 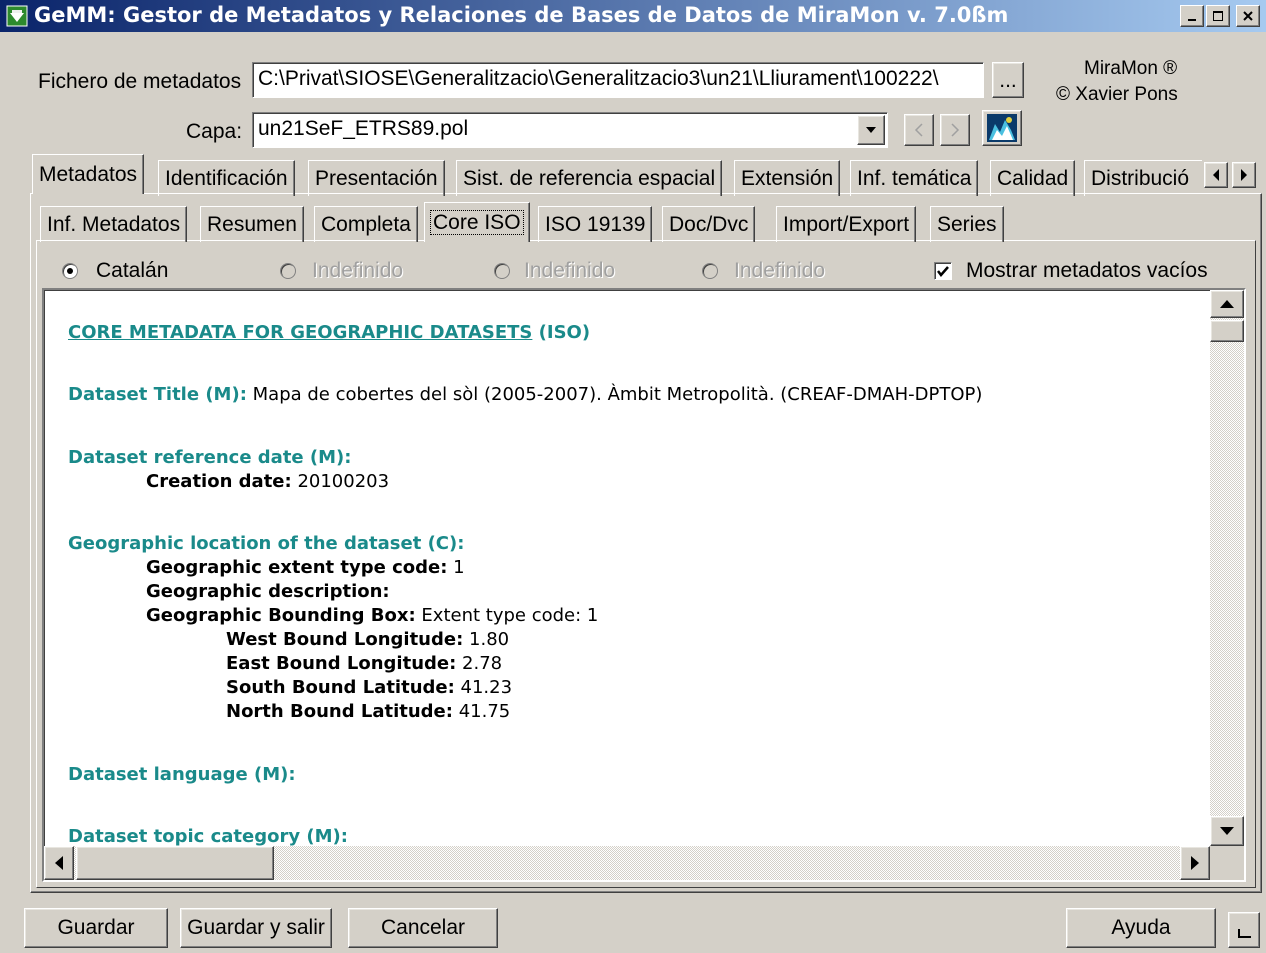 What do you see at coordinates (570, 130) in the screenshot?
I see `layer-select: un21SeF_ETRS89.pol` at bounding box center [570, 130].